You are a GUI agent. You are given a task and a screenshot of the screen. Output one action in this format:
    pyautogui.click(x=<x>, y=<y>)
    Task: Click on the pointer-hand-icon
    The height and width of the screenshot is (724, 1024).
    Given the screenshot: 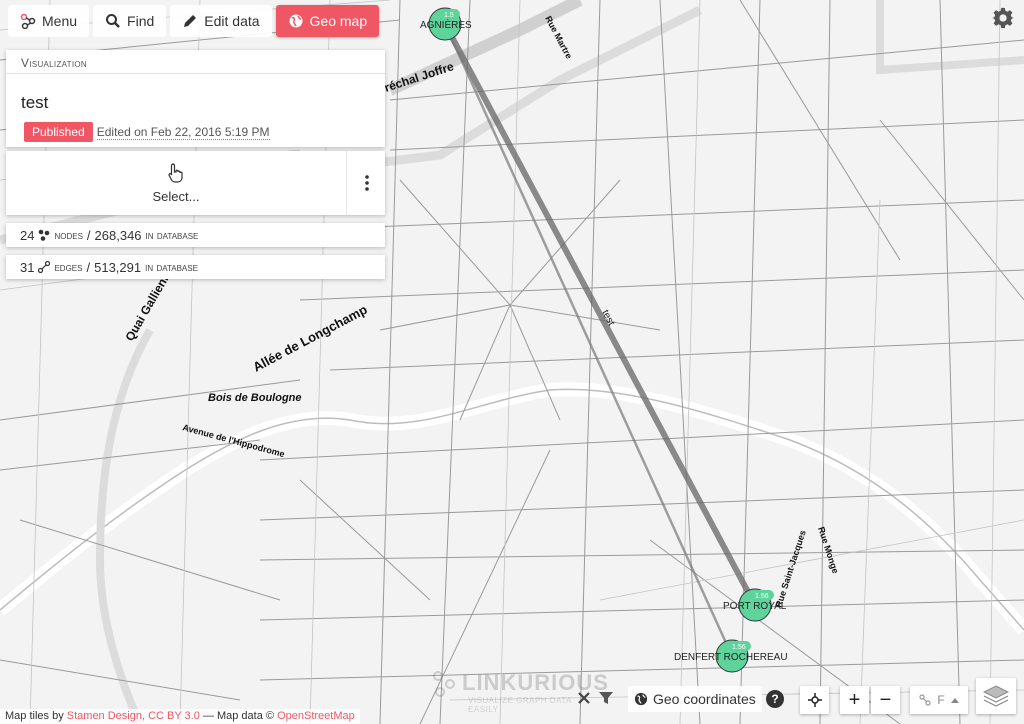 What is the action you would take?
    pyautogui.click(x=175, y=172)
    